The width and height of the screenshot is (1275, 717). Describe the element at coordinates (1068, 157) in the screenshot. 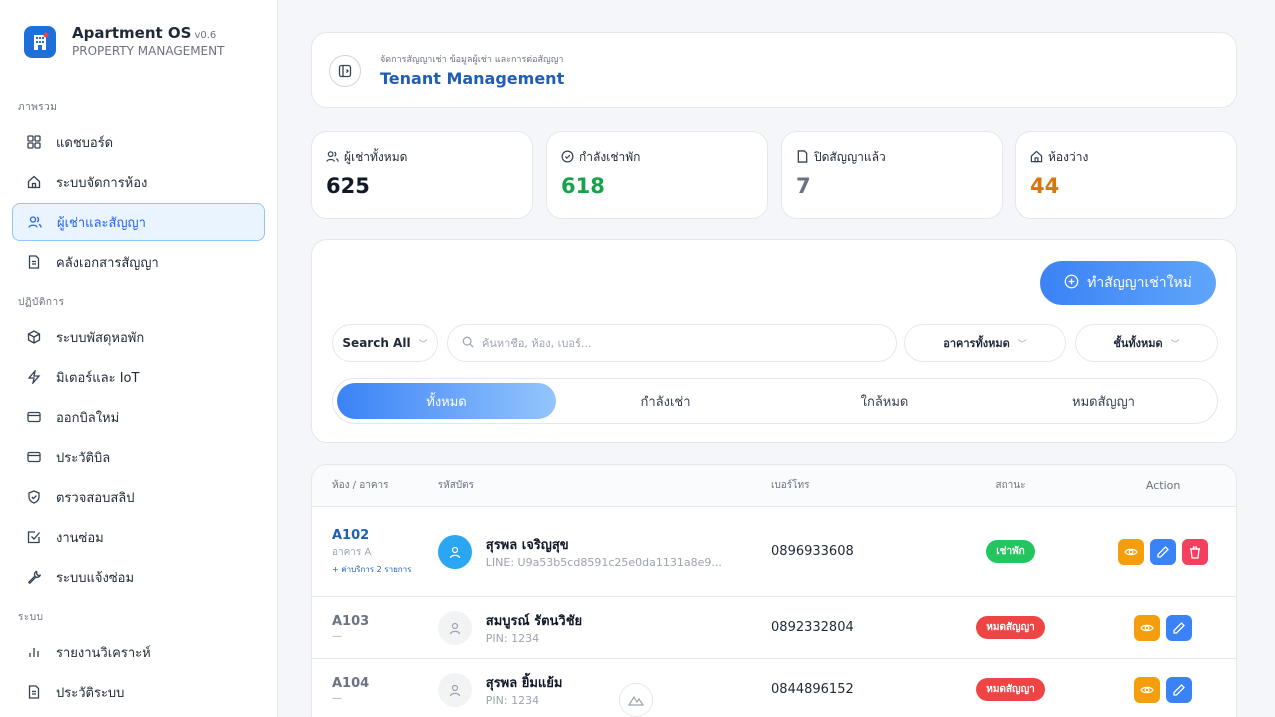

I see `stat-label: ห้องว่าง` at that location.